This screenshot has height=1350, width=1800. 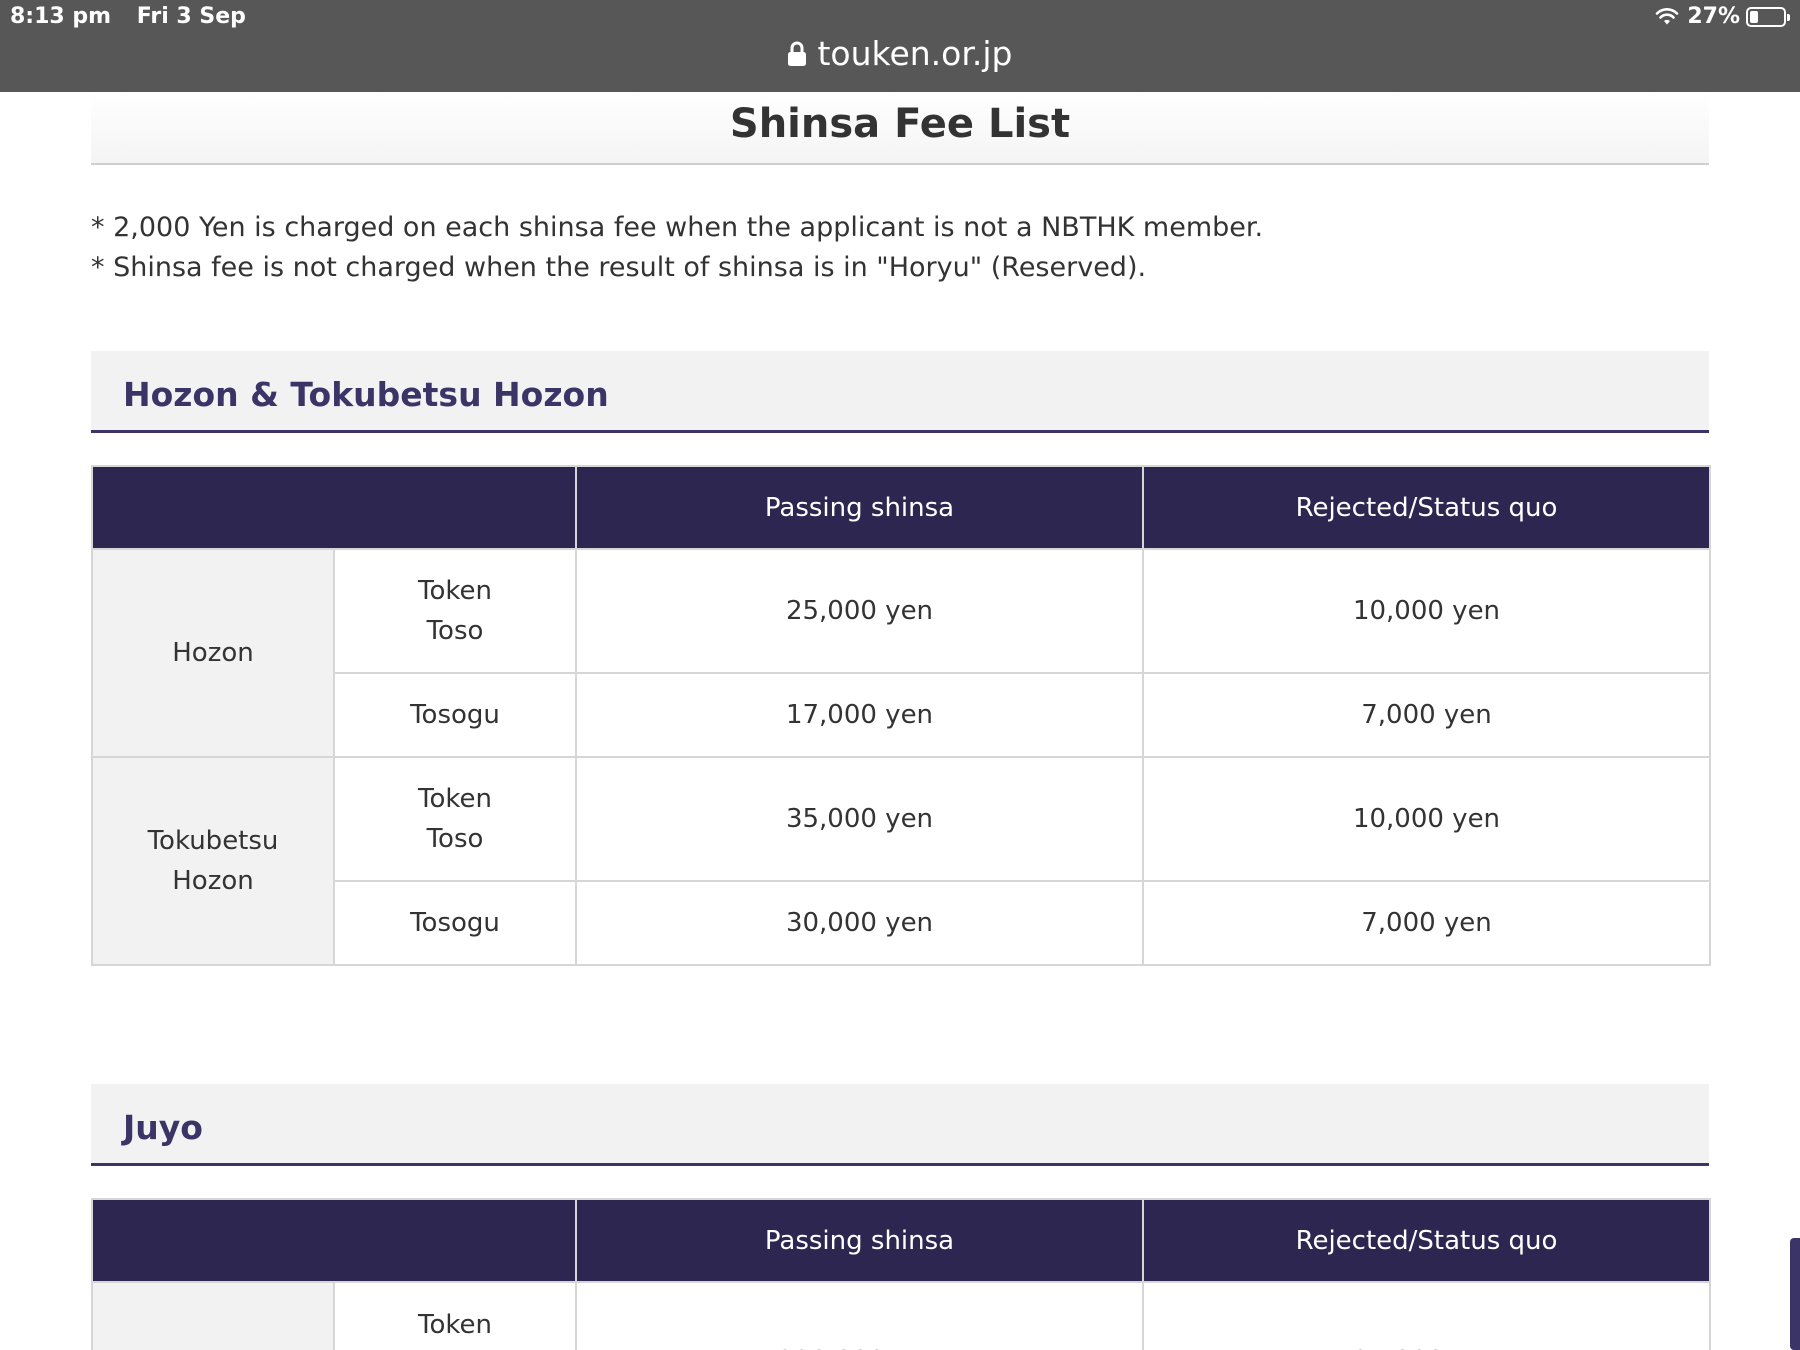 I want to click on browser-top-bar: 8:13 pm Fri 3 Sep 27% touken.or.jp, so click(x=900, y=46).